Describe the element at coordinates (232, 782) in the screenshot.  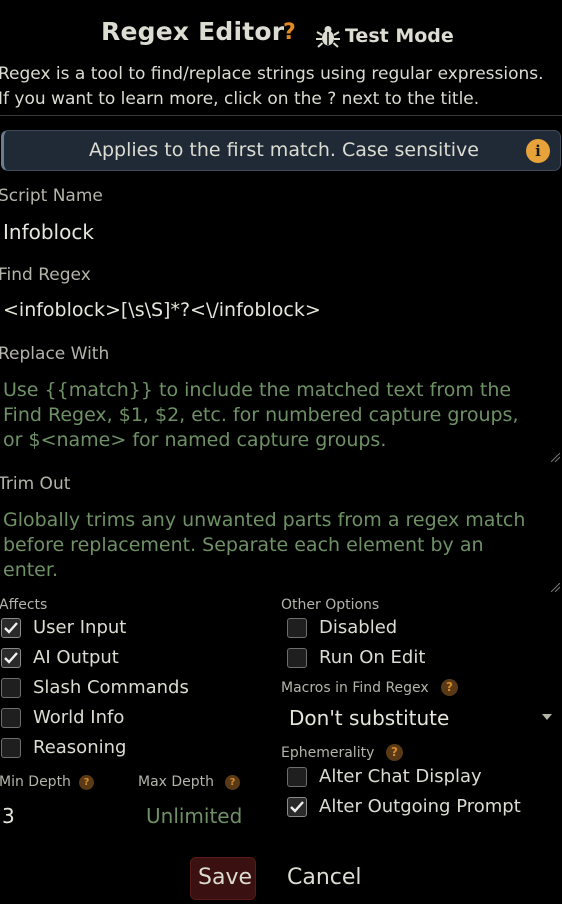
I see `max-depth-help-icon: ?` at that location.